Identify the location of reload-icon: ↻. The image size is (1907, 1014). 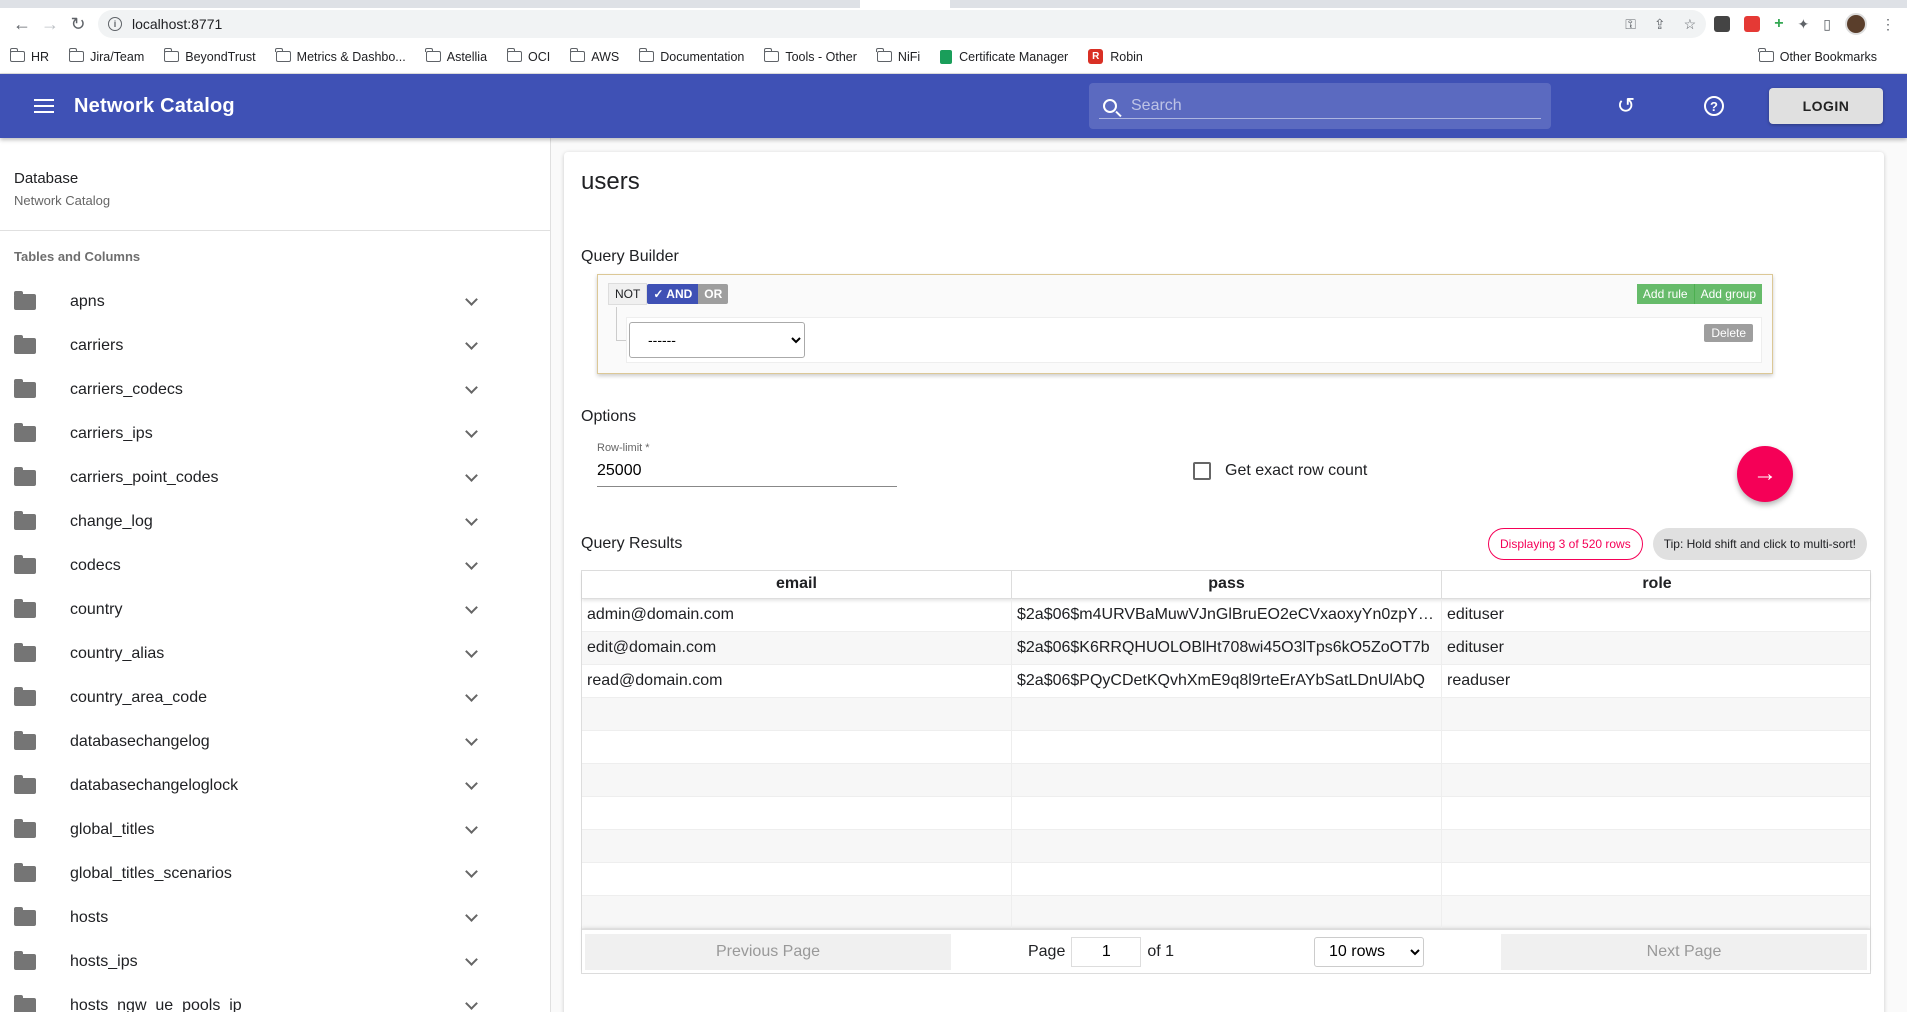
(78, 24).